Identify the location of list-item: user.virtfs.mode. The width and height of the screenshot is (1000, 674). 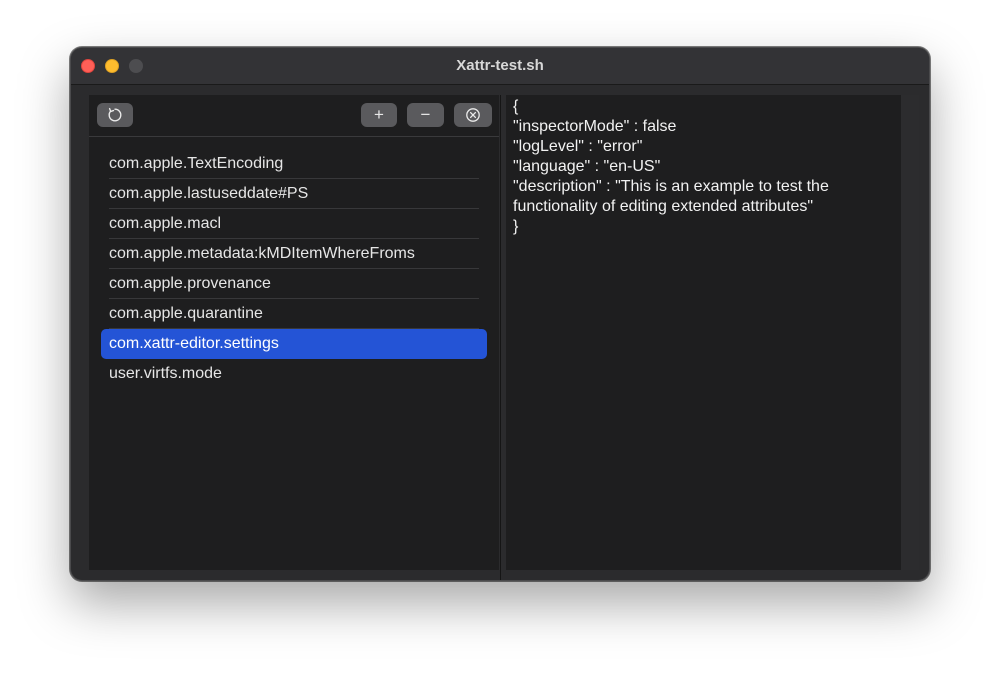
(294, 374).